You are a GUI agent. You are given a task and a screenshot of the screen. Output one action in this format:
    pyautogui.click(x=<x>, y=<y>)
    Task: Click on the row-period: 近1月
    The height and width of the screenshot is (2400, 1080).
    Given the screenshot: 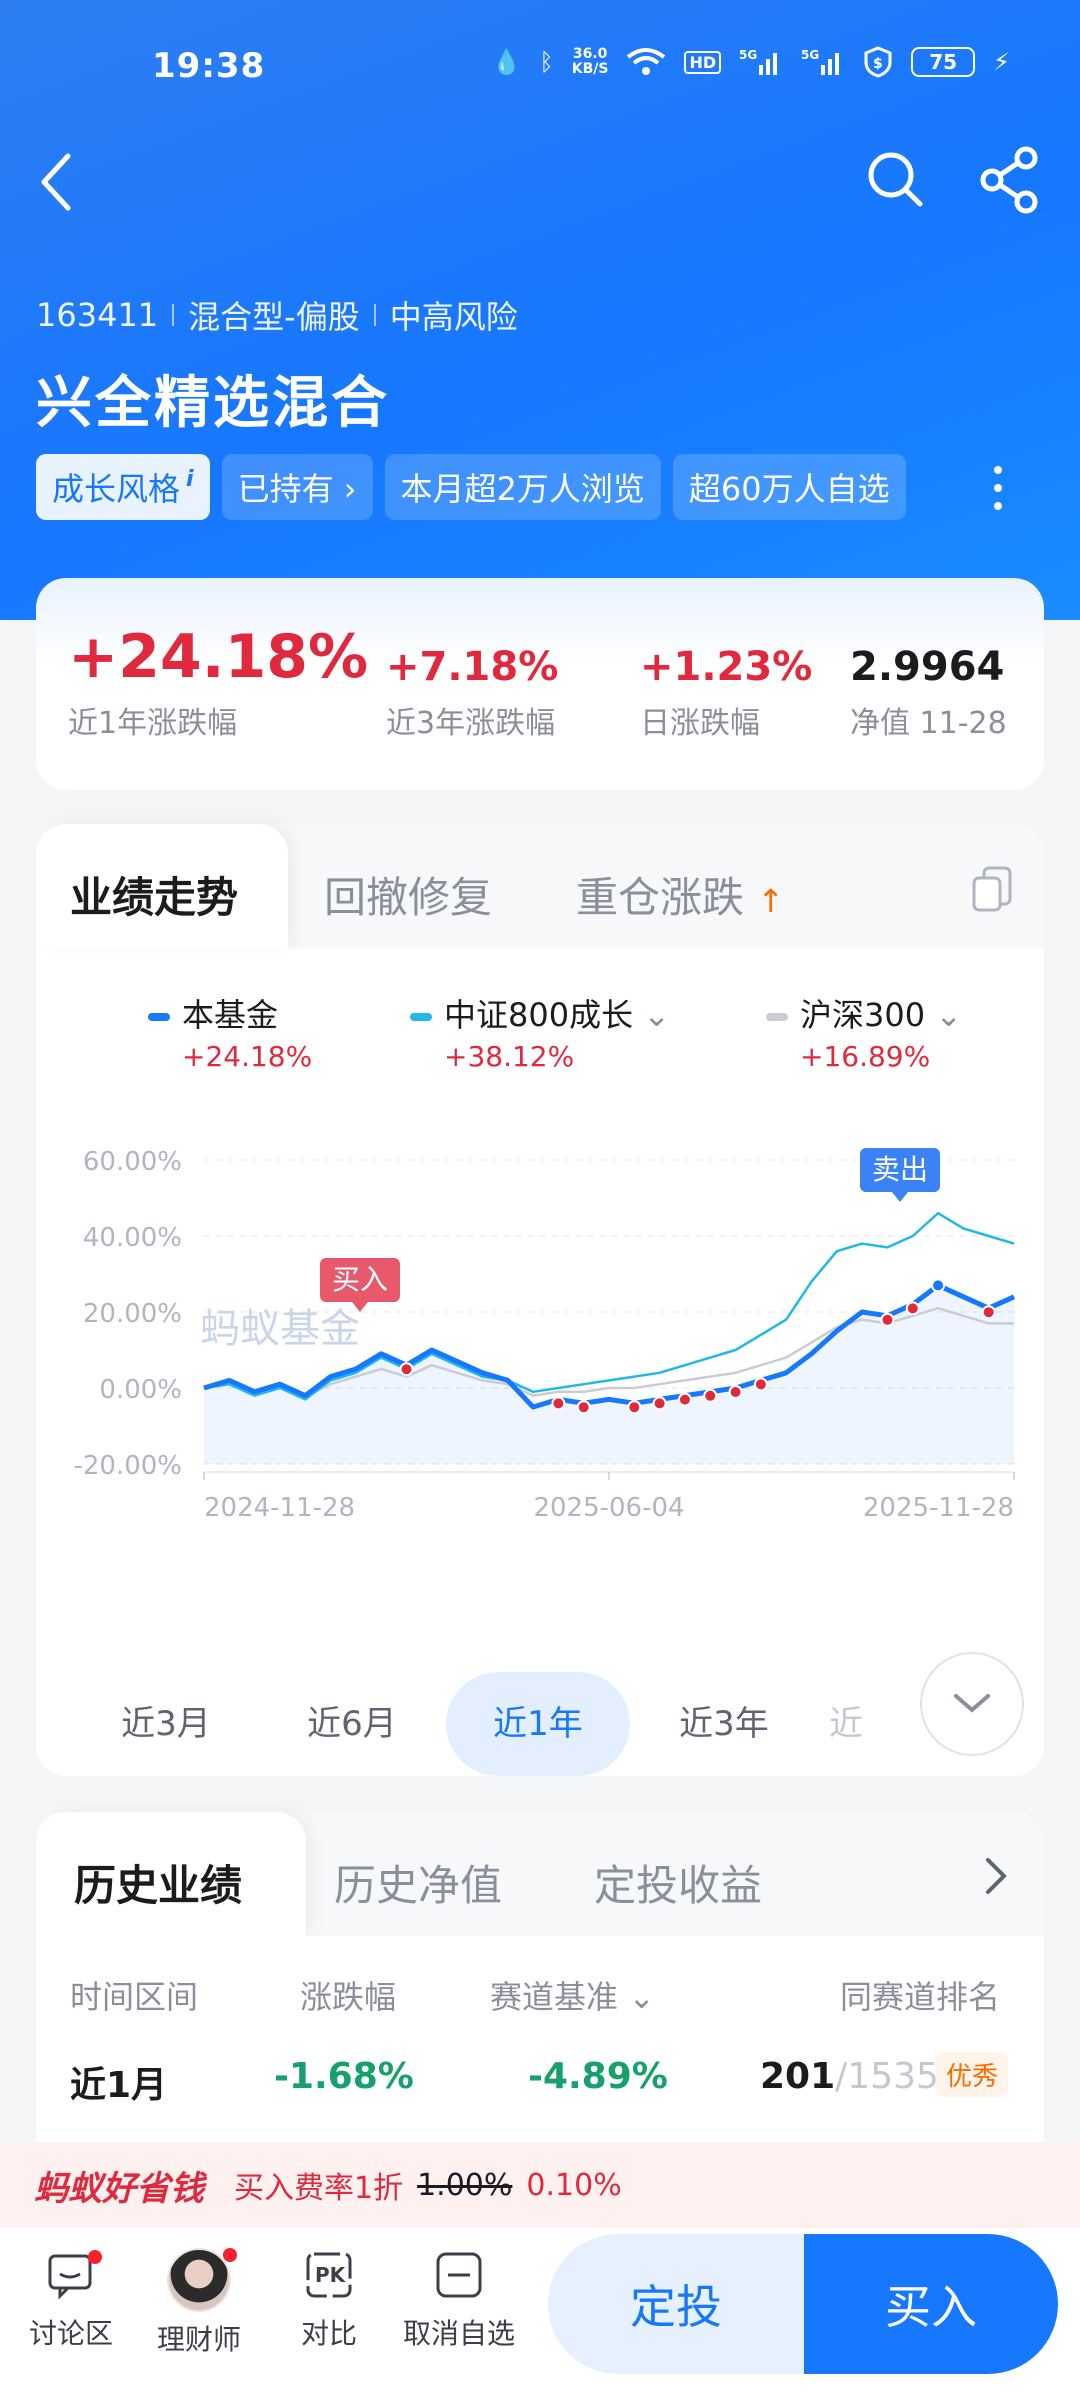 What is the action you would take?
    pyautogui.click(x=119, y=2085)
    